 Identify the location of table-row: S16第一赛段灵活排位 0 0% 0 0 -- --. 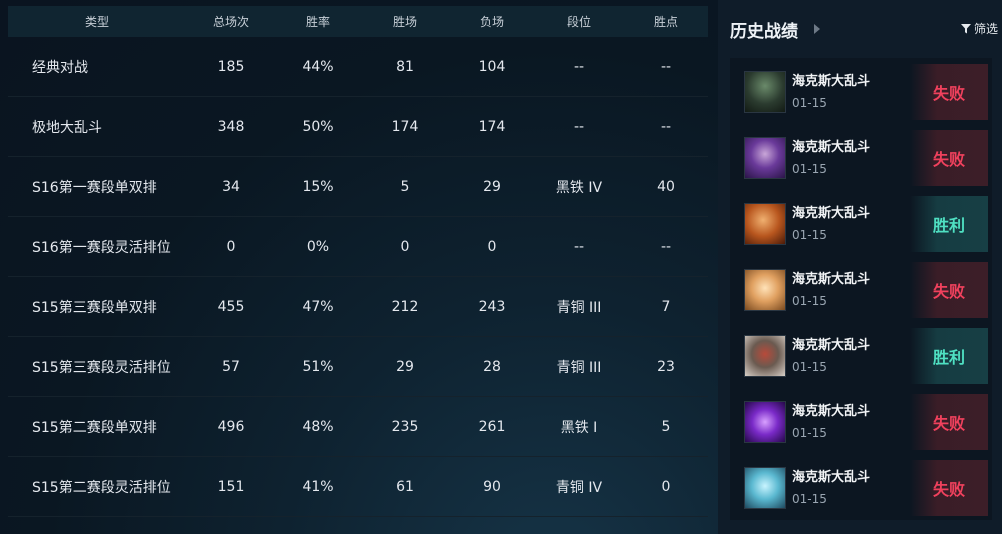
(358, 247).